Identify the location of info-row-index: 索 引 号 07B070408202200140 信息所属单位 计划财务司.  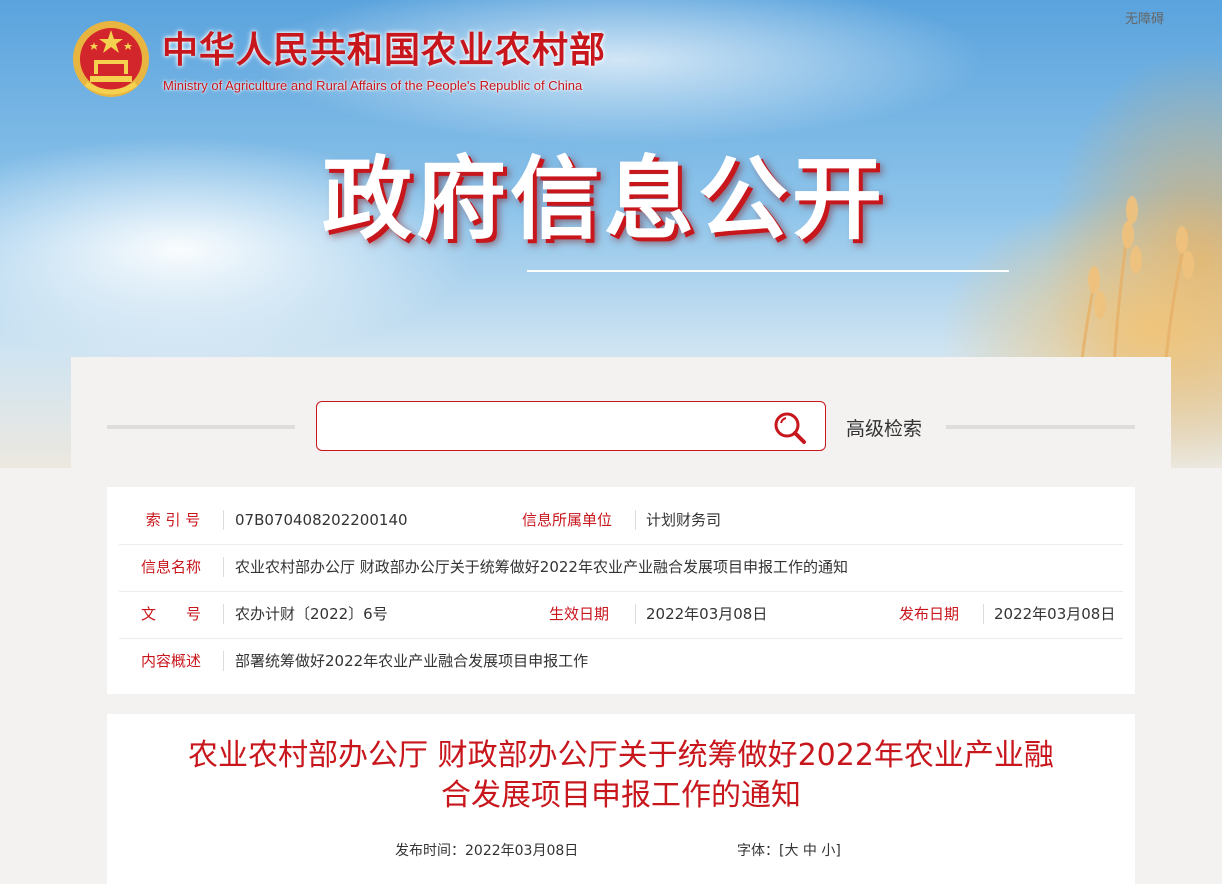
(621, 521).